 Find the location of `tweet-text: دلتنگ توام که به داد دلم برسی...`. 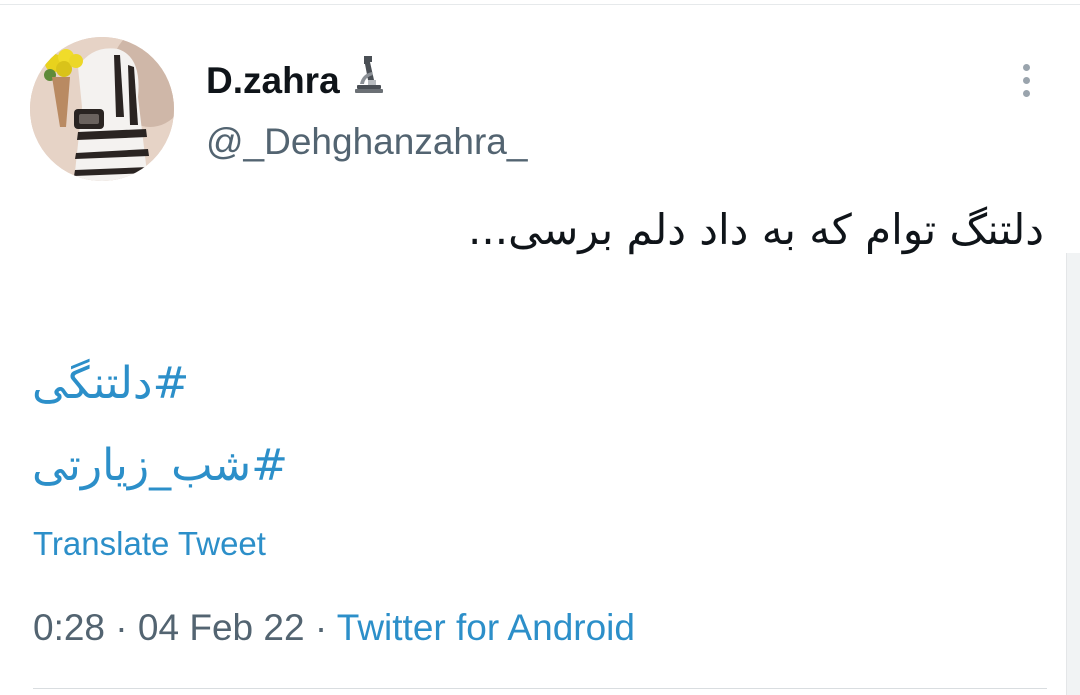

tweet-text: دلتنگ توام که به داد دلم برسی... is located at coordinates (756, 229).